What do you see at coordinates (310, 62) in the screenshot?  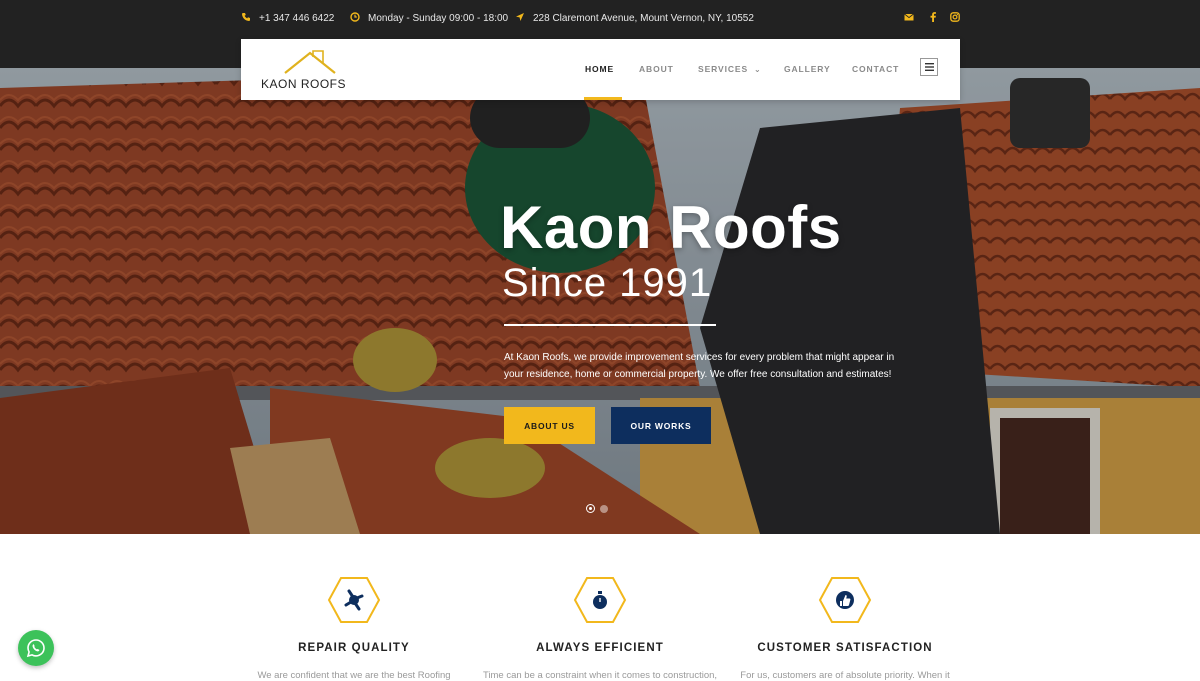 I see `roof-logo-icon` at bounding box center [310, 62].